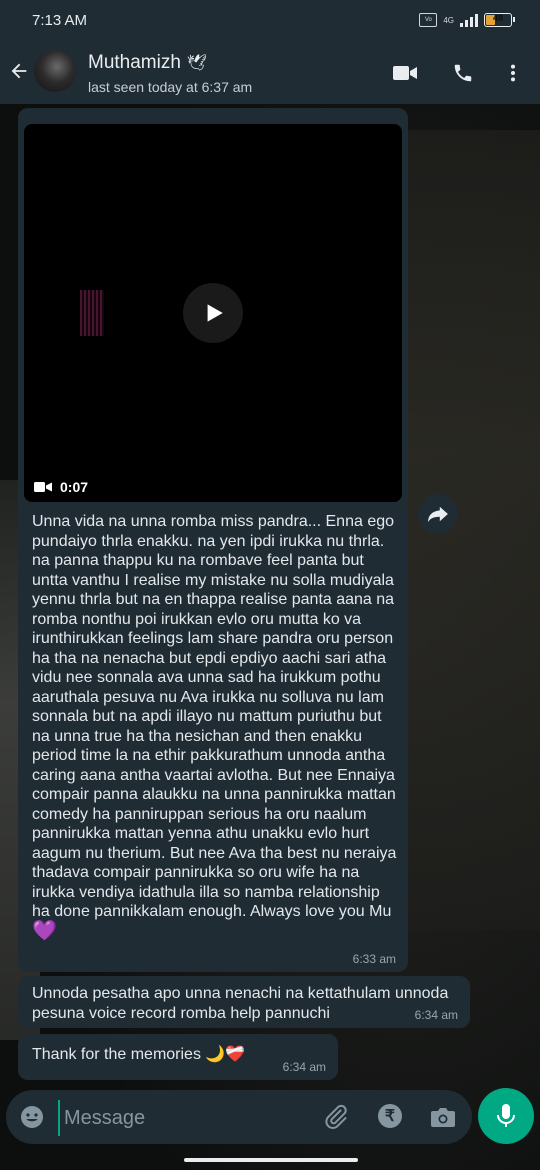 This screenshot has width=540, height=1170. Describe the element at coordinates (374, 959) in the screenshot. I see `message-time: 6:33 am` at that location.